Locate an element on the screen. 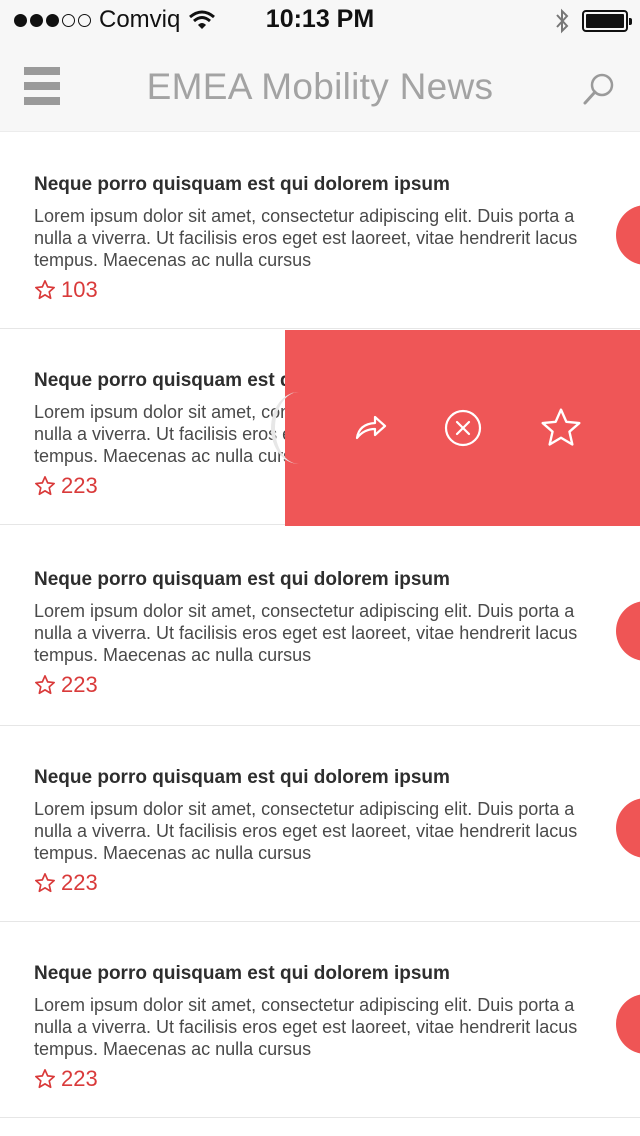  swipe-action-panel is located at coordinates (455, 428).